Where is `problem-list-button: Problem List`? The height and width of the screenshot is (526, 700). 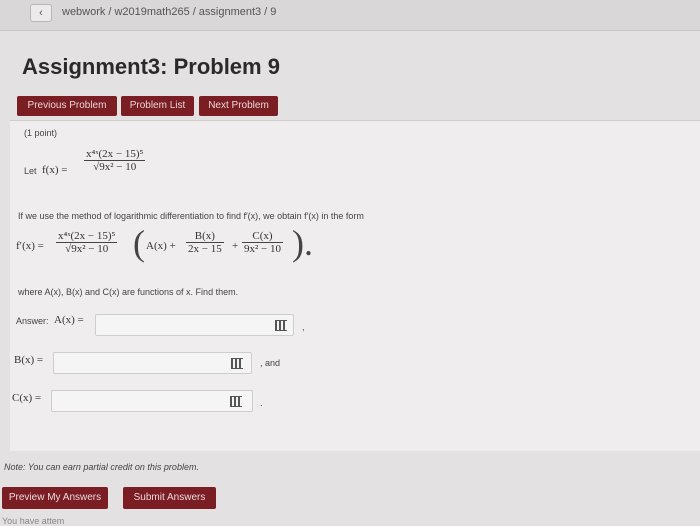
problem-list-button: Problem List is located at coordinates (157, 106).